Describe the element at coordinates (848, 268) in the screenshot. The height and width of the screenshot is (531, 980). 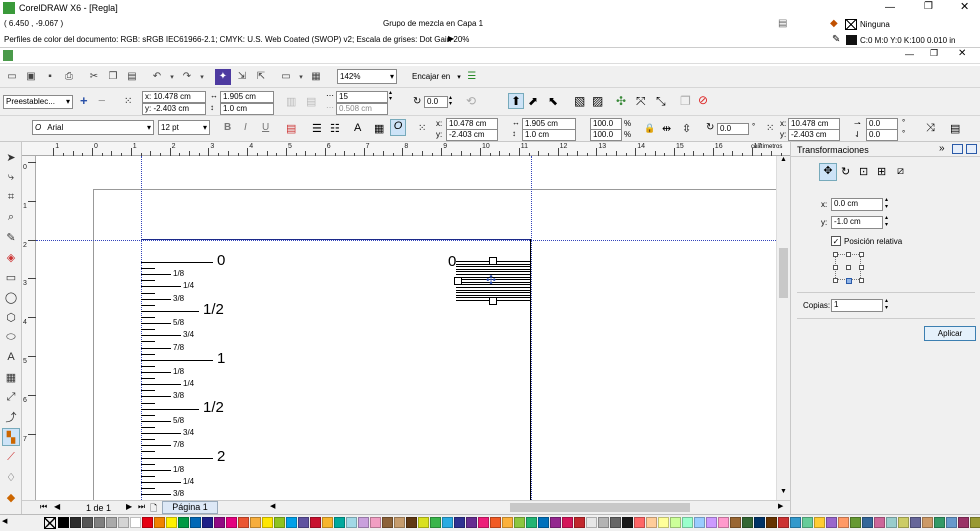
I see `anchor-grid` at that location.